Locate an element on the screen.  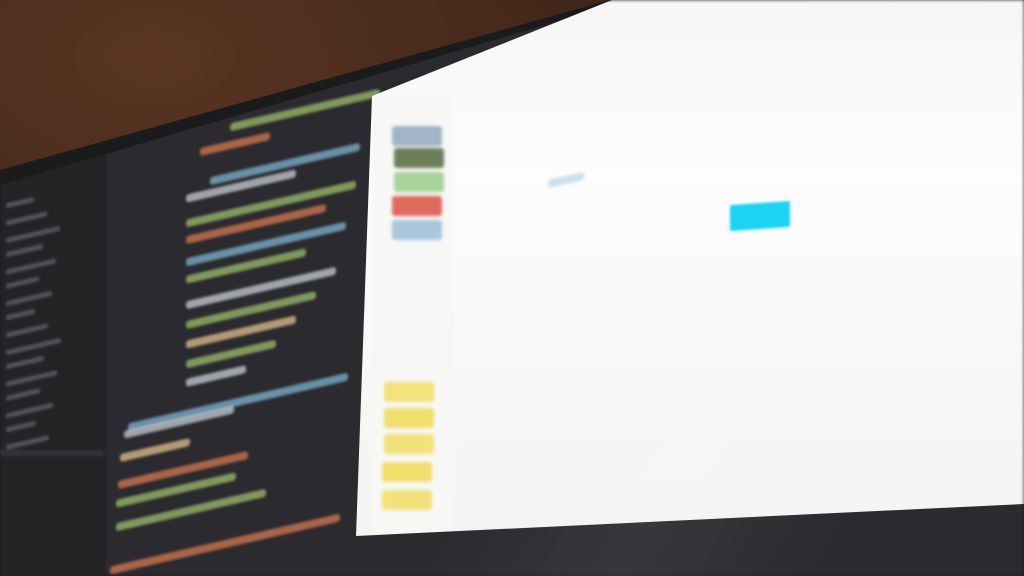
color-swatch-sky-blue is located at coordinates (417, 230).